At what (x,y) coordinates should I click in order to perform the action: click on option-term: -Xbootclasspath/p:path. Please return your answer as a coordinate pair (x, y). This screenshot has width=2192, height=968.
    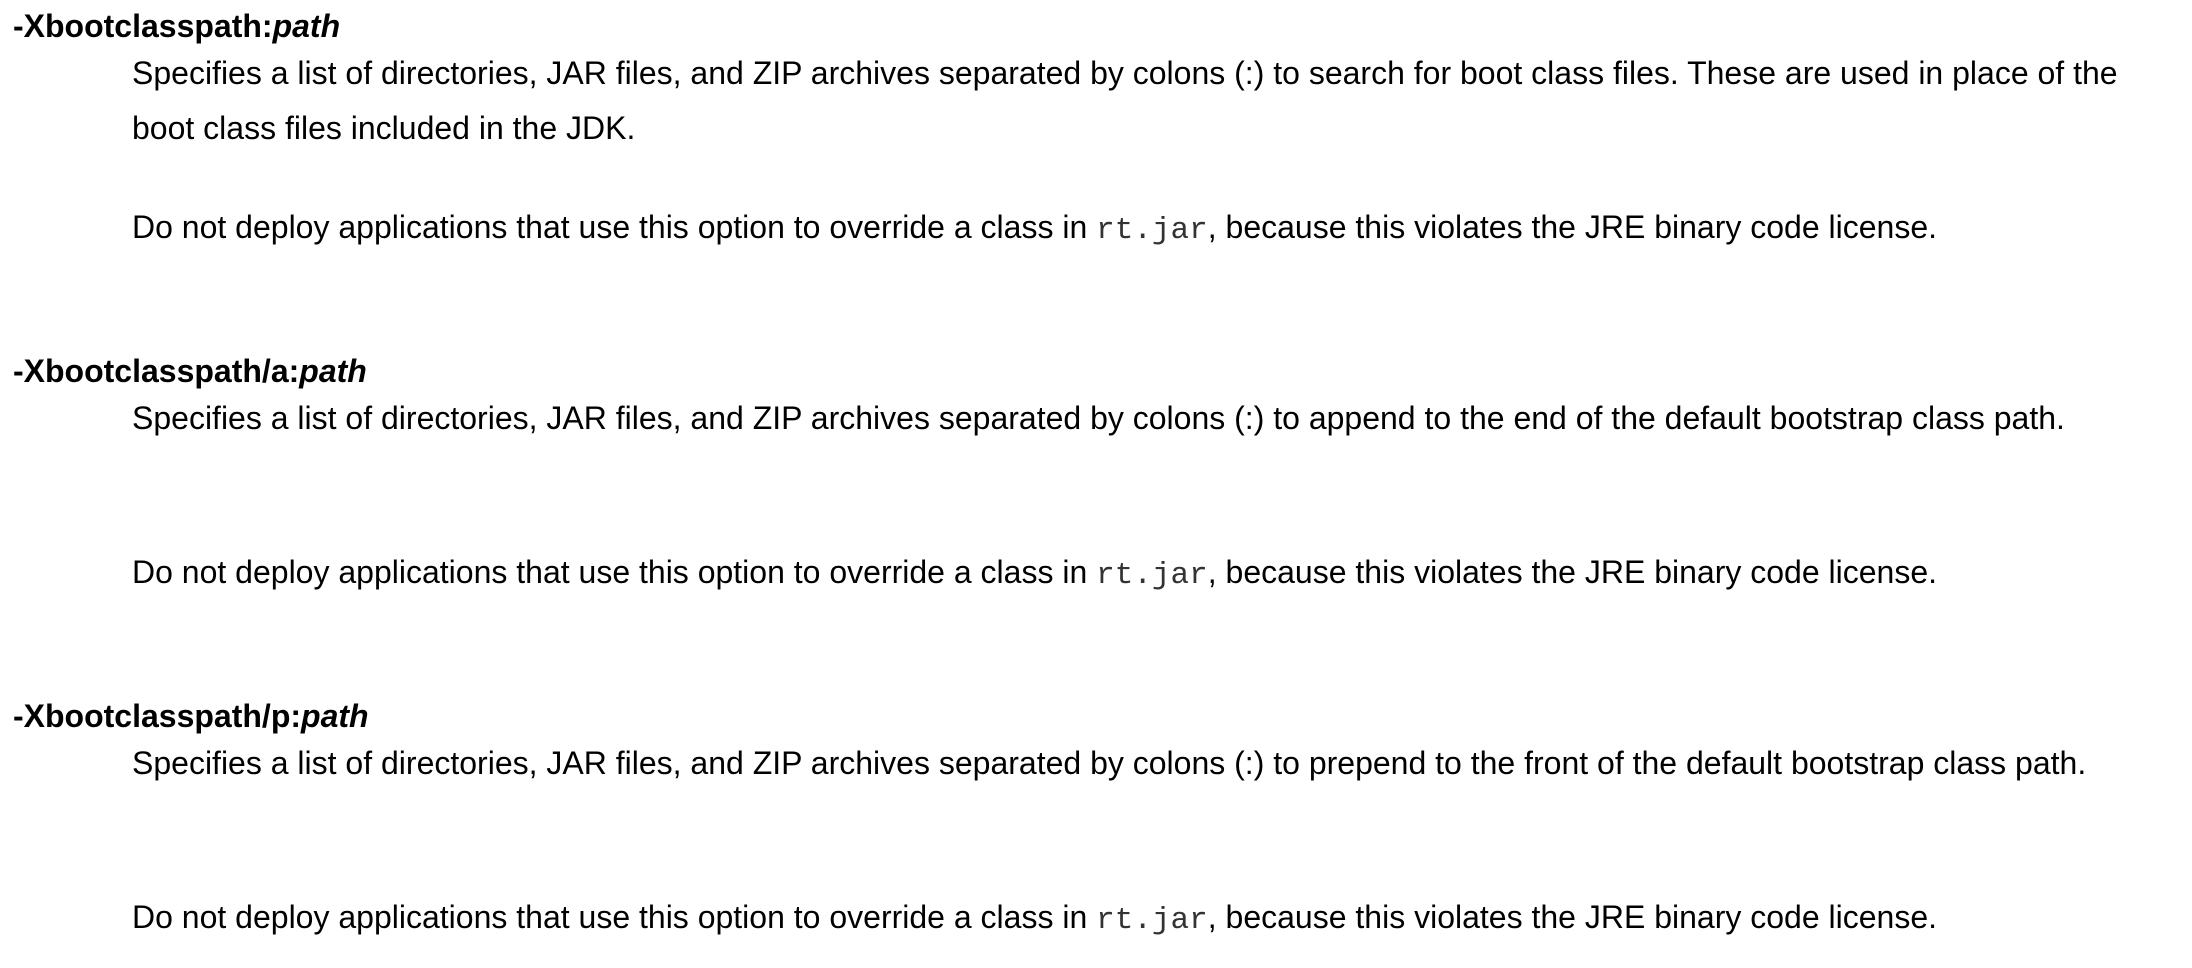
    Looking at the image, I should click on (191, 716).